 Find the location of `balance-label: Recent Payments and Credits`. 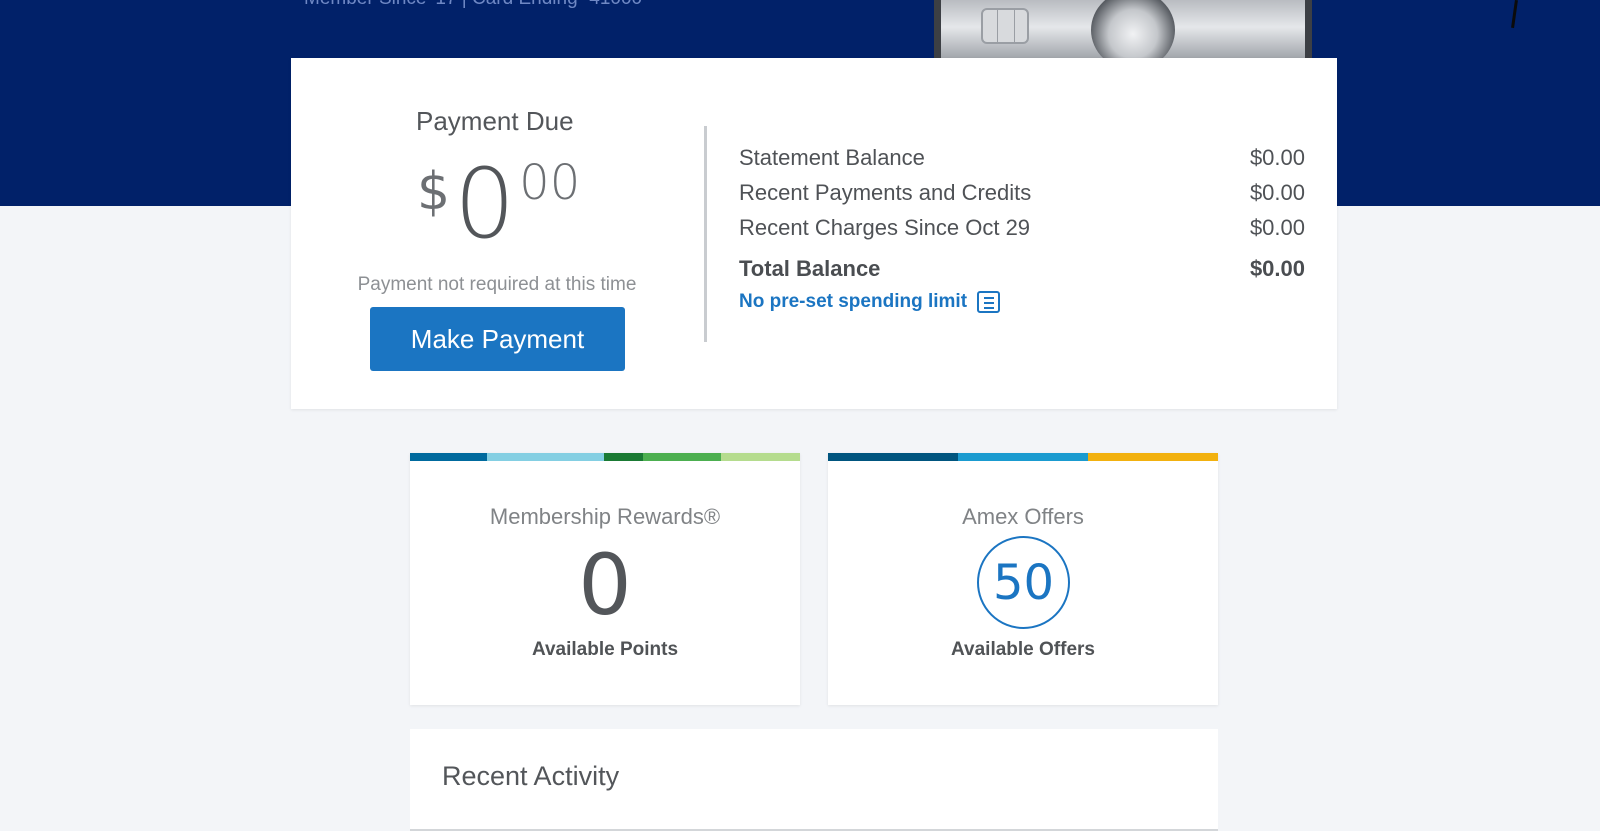

balance-label: Recent Payments and Credits is located at coordinates (885, 192).